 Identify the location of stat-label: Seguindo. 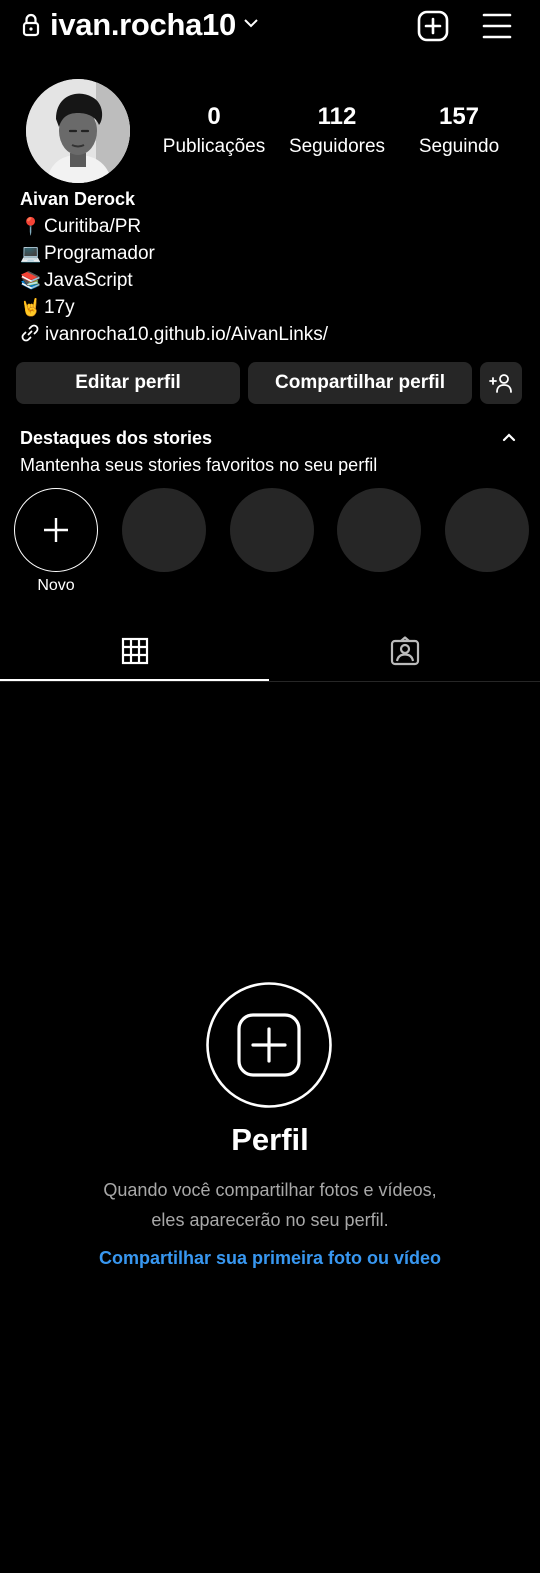
(459, 146).